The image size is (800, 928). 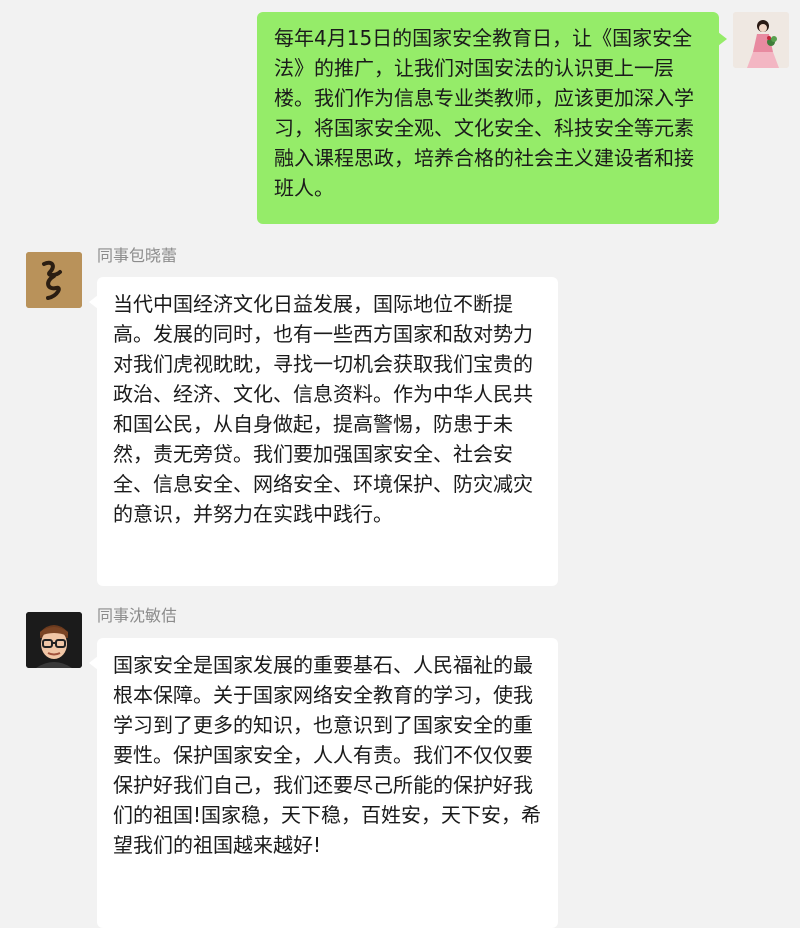 I want to click on woman-in-pink-dress-avatar-icon, so click(x=761, y=40).